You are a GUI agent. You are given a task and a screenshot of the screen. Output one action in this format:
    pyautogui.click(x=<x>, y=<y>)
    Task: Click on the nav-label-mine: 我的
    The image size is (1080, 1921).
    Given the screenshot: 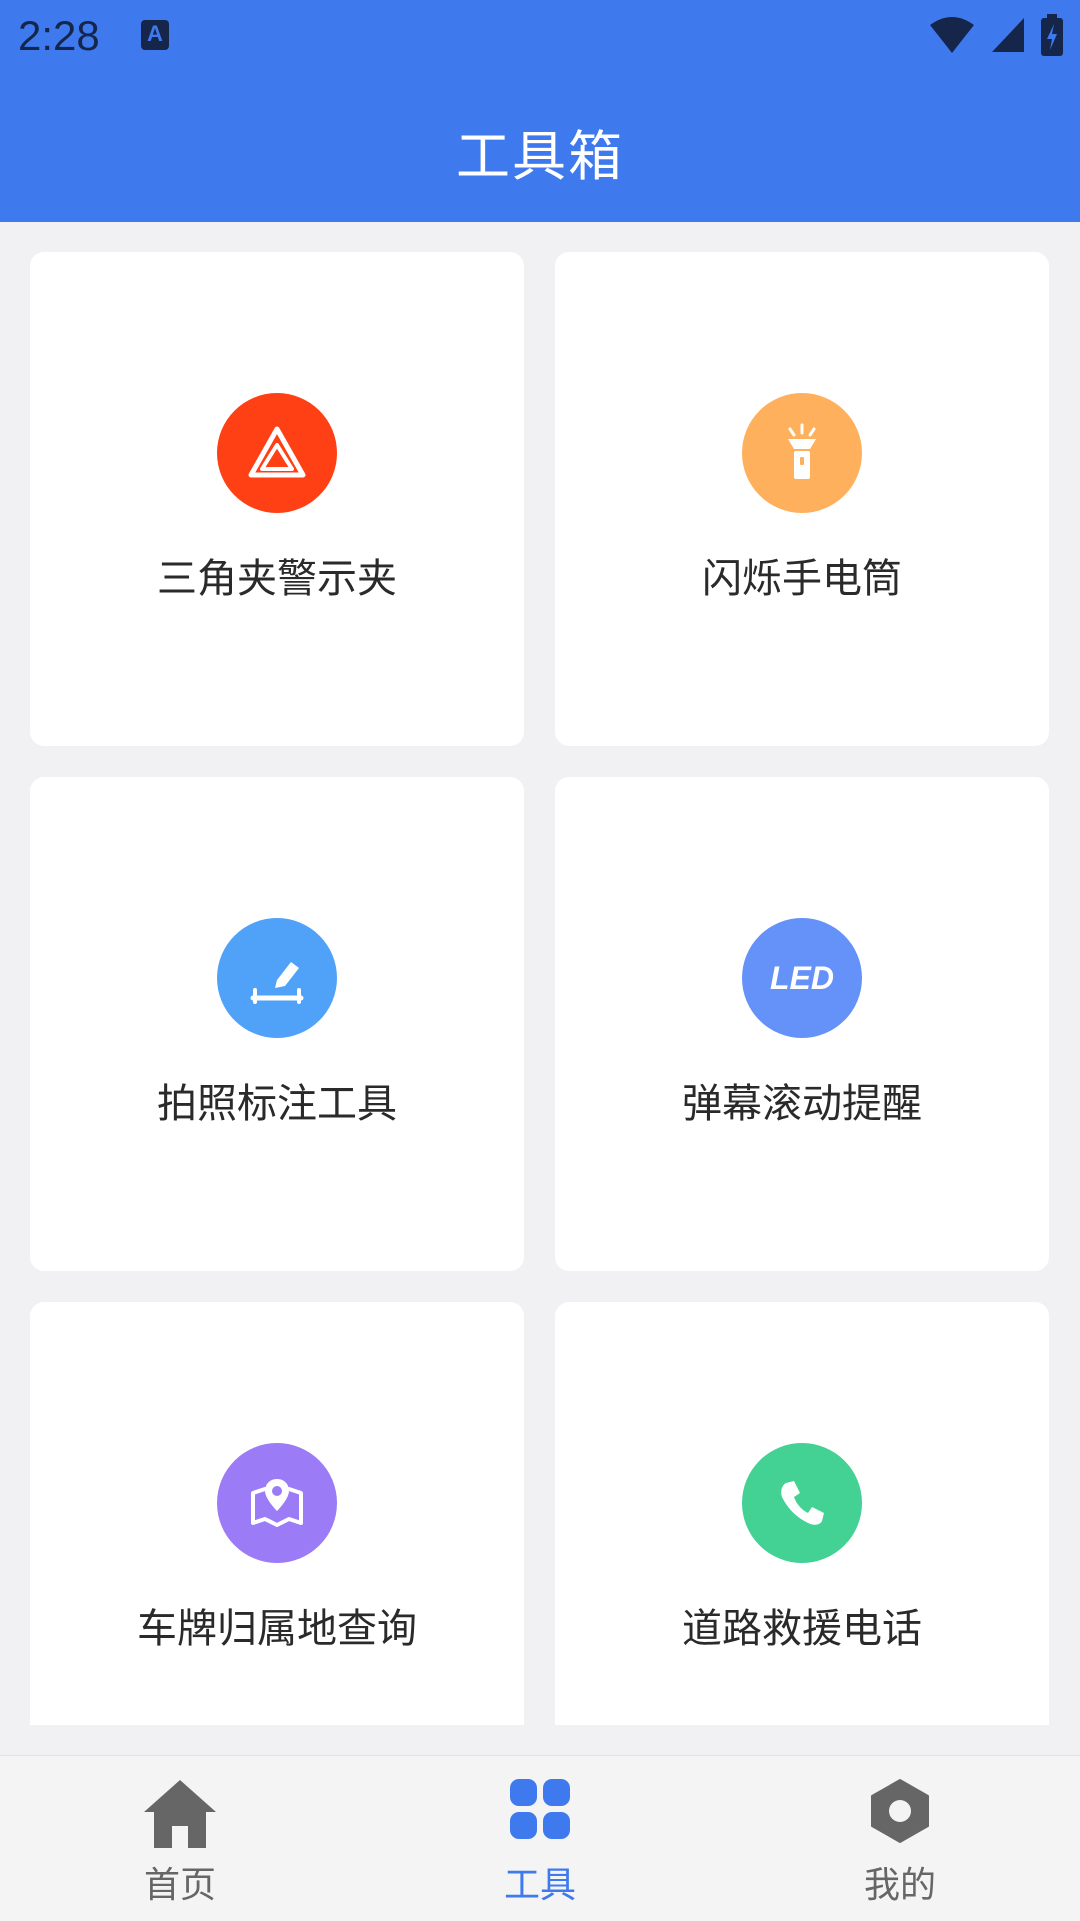 What is the action you would take?
    pyautogui.click(x=899, y=1885)
    